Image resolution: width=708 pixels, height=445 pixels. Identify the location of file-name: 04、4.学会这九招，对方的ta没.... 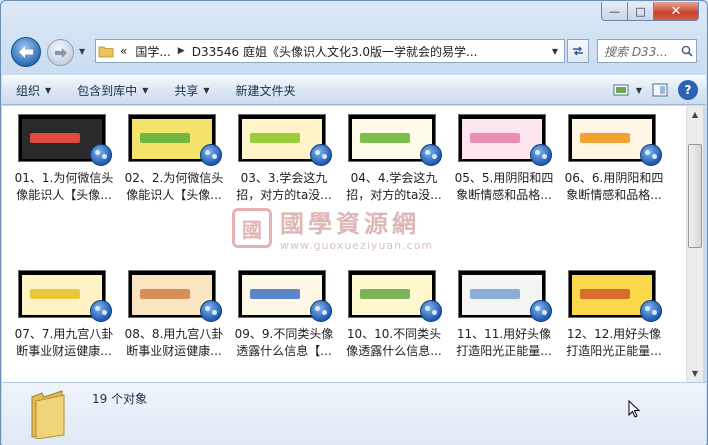
(394, 186).